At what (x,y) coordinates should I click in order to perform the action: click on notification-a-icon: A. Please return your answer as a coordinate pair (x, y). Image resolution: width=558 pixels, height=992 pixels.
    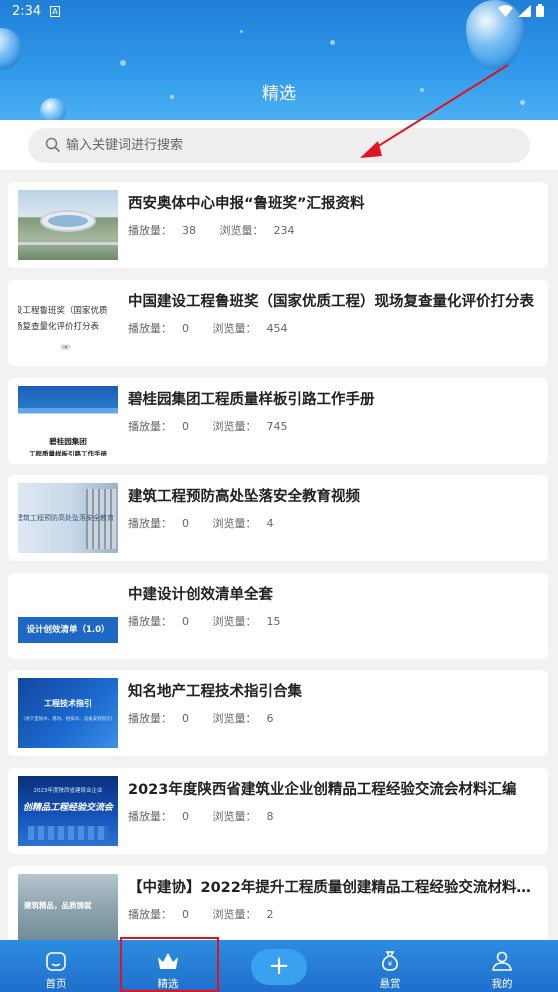
    Looking at the image, I should click on (55, 11).